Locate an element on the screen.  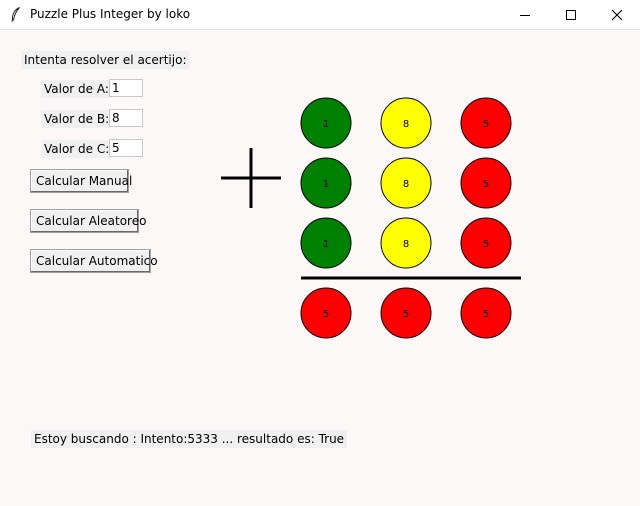
digit-circle-r3-c1: 1 is located at coordinates (326, 243).